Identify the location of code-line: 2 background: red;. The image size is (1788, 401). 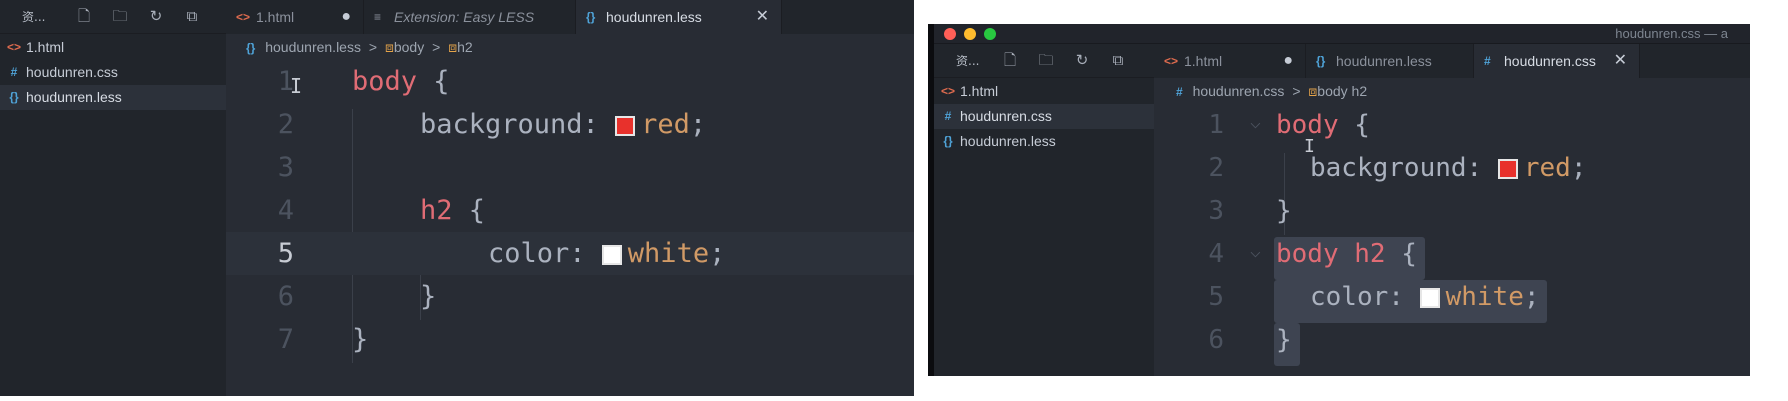
(1452, 168).